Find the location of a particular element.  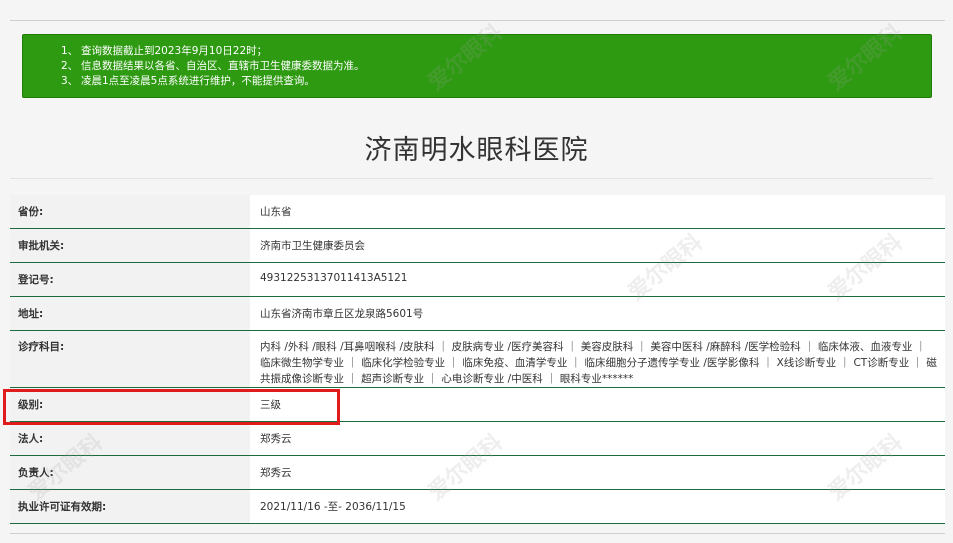

notice-item: 3、 凌晨1点至凌晨5点系统进行维护，不能提供查询。 is located at coordinates (188, 81).